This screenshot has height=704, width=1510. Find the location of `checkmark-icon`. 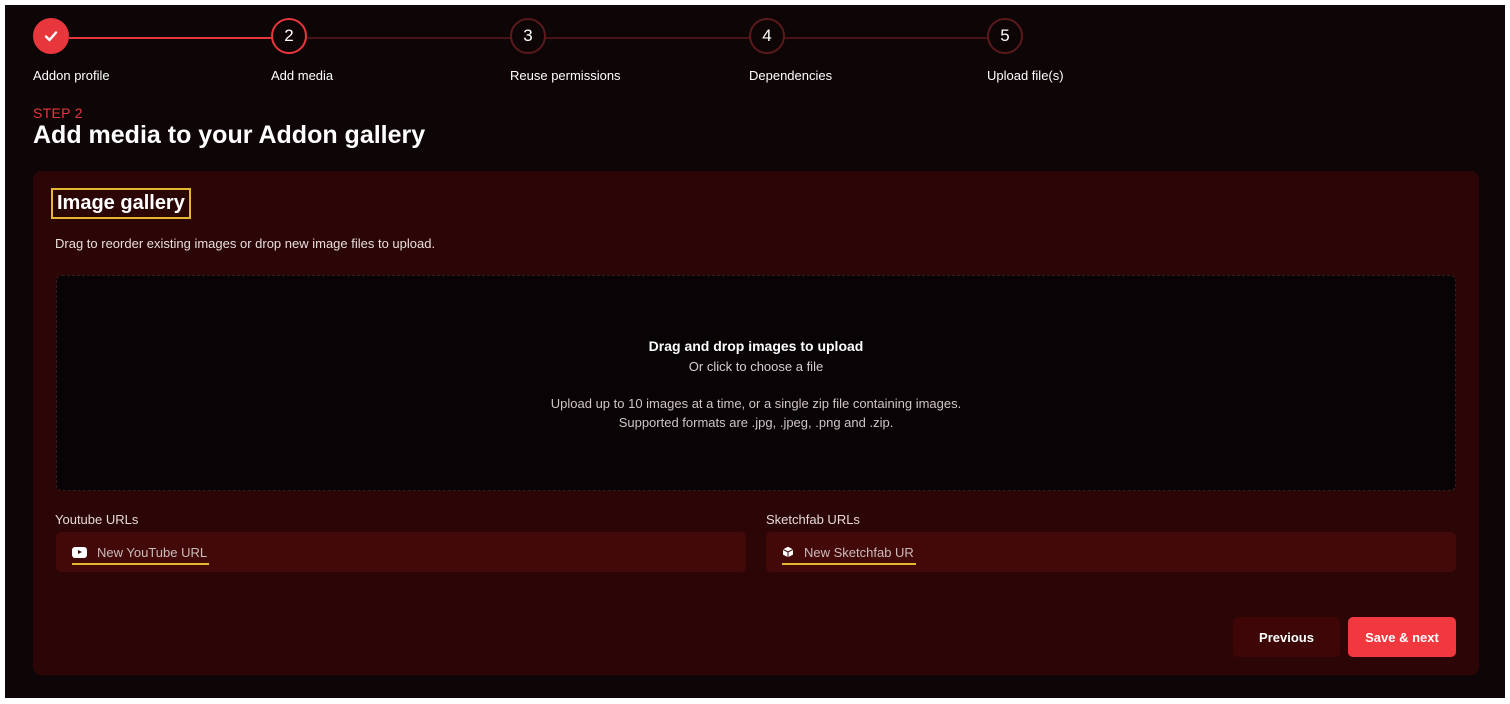

checkmark-icon is located at coordinates (51, 36).